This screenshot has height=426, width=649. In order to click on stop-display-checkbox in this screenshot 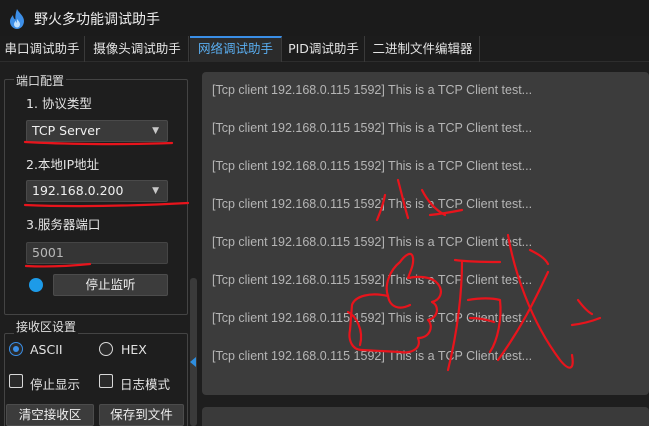, I will do `click(16, 381)`.